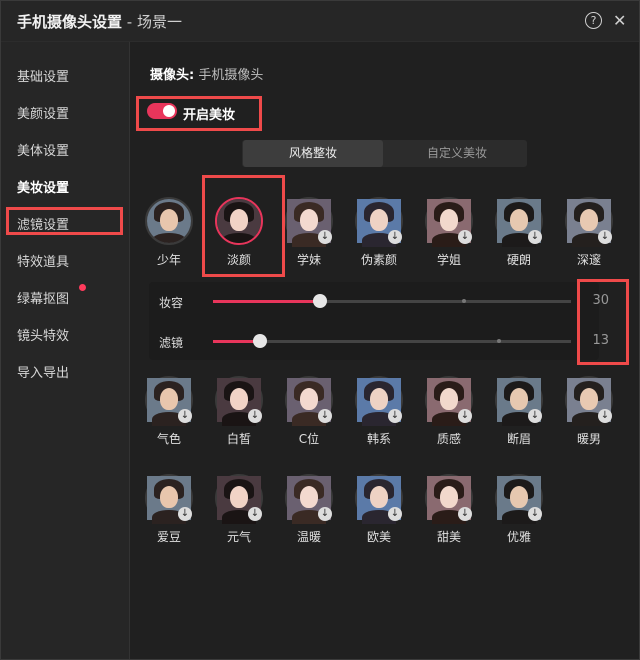 The height and width of the screenshot is (660, 640). What do you see at coordinates (43, 334) in the screenshot?
I see `sidebar-item-lens: 镜头特效` at bounding box center [43, 334].